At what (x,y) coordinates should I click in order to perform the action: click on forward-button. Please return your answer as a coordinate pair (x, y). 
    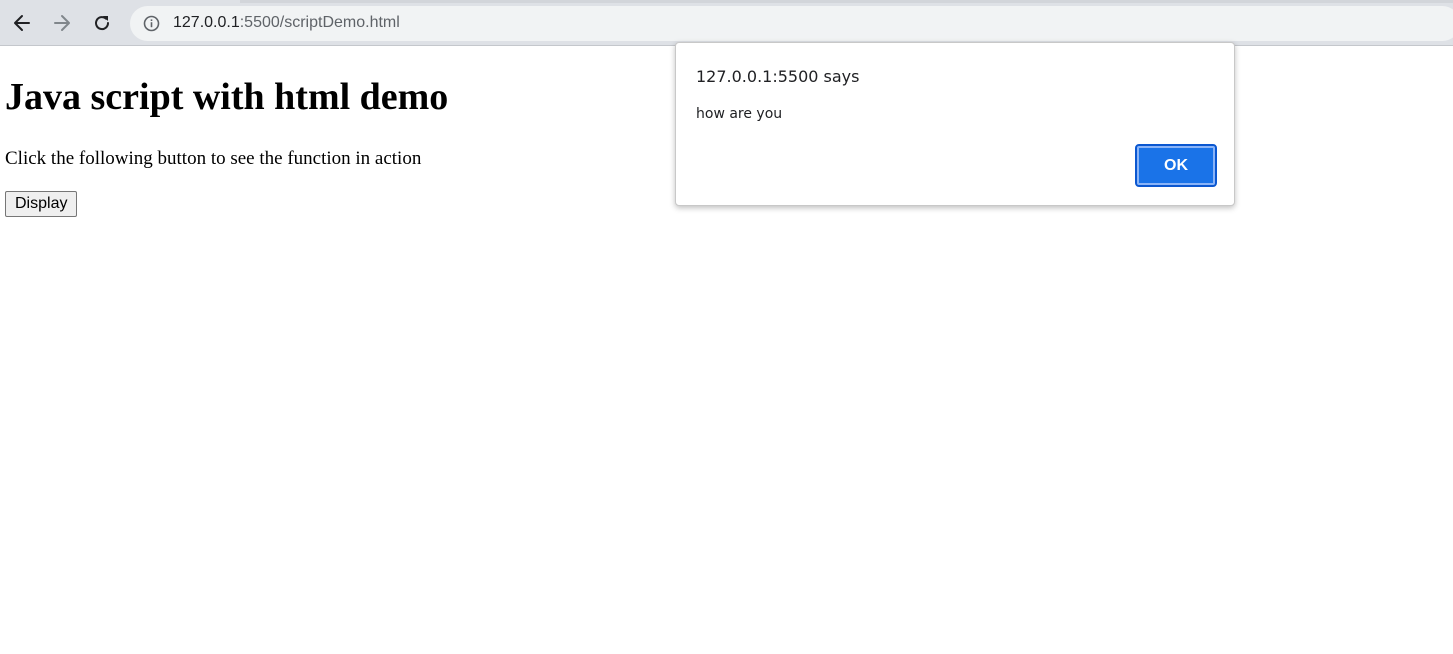
    Looking at the image, I should click on (62, 23).